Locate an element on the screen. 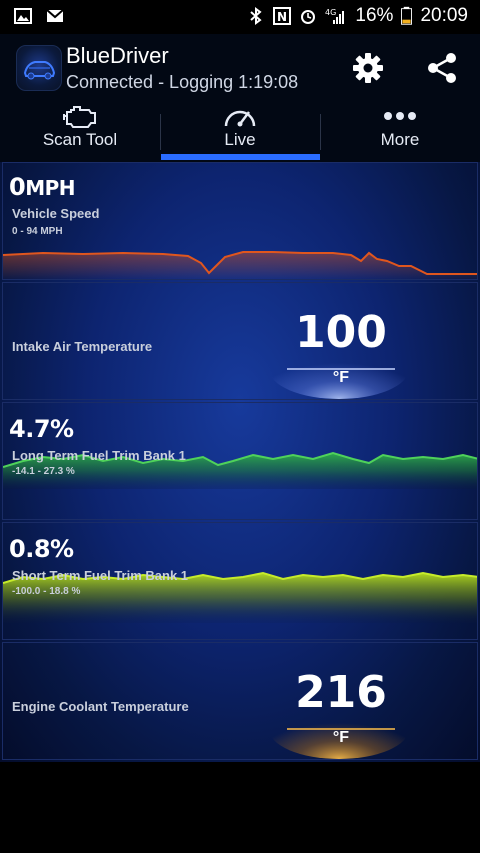 The height and width of the screenshot is (853, 480). more-dots-icon is located at coordinates (400, 116).